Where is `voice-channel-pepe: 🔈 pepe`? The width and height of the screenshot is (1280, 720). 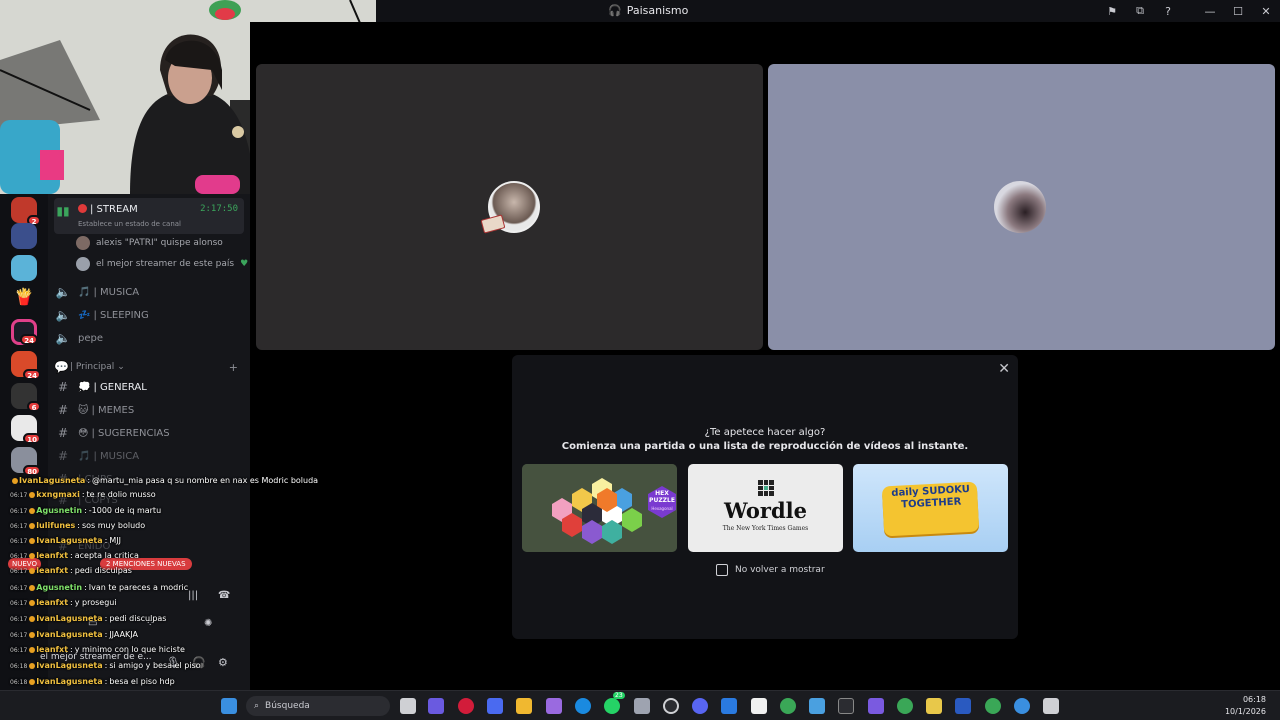 voice-channel-pepe: 🔈 pepe is located at coordinates (149, 338).